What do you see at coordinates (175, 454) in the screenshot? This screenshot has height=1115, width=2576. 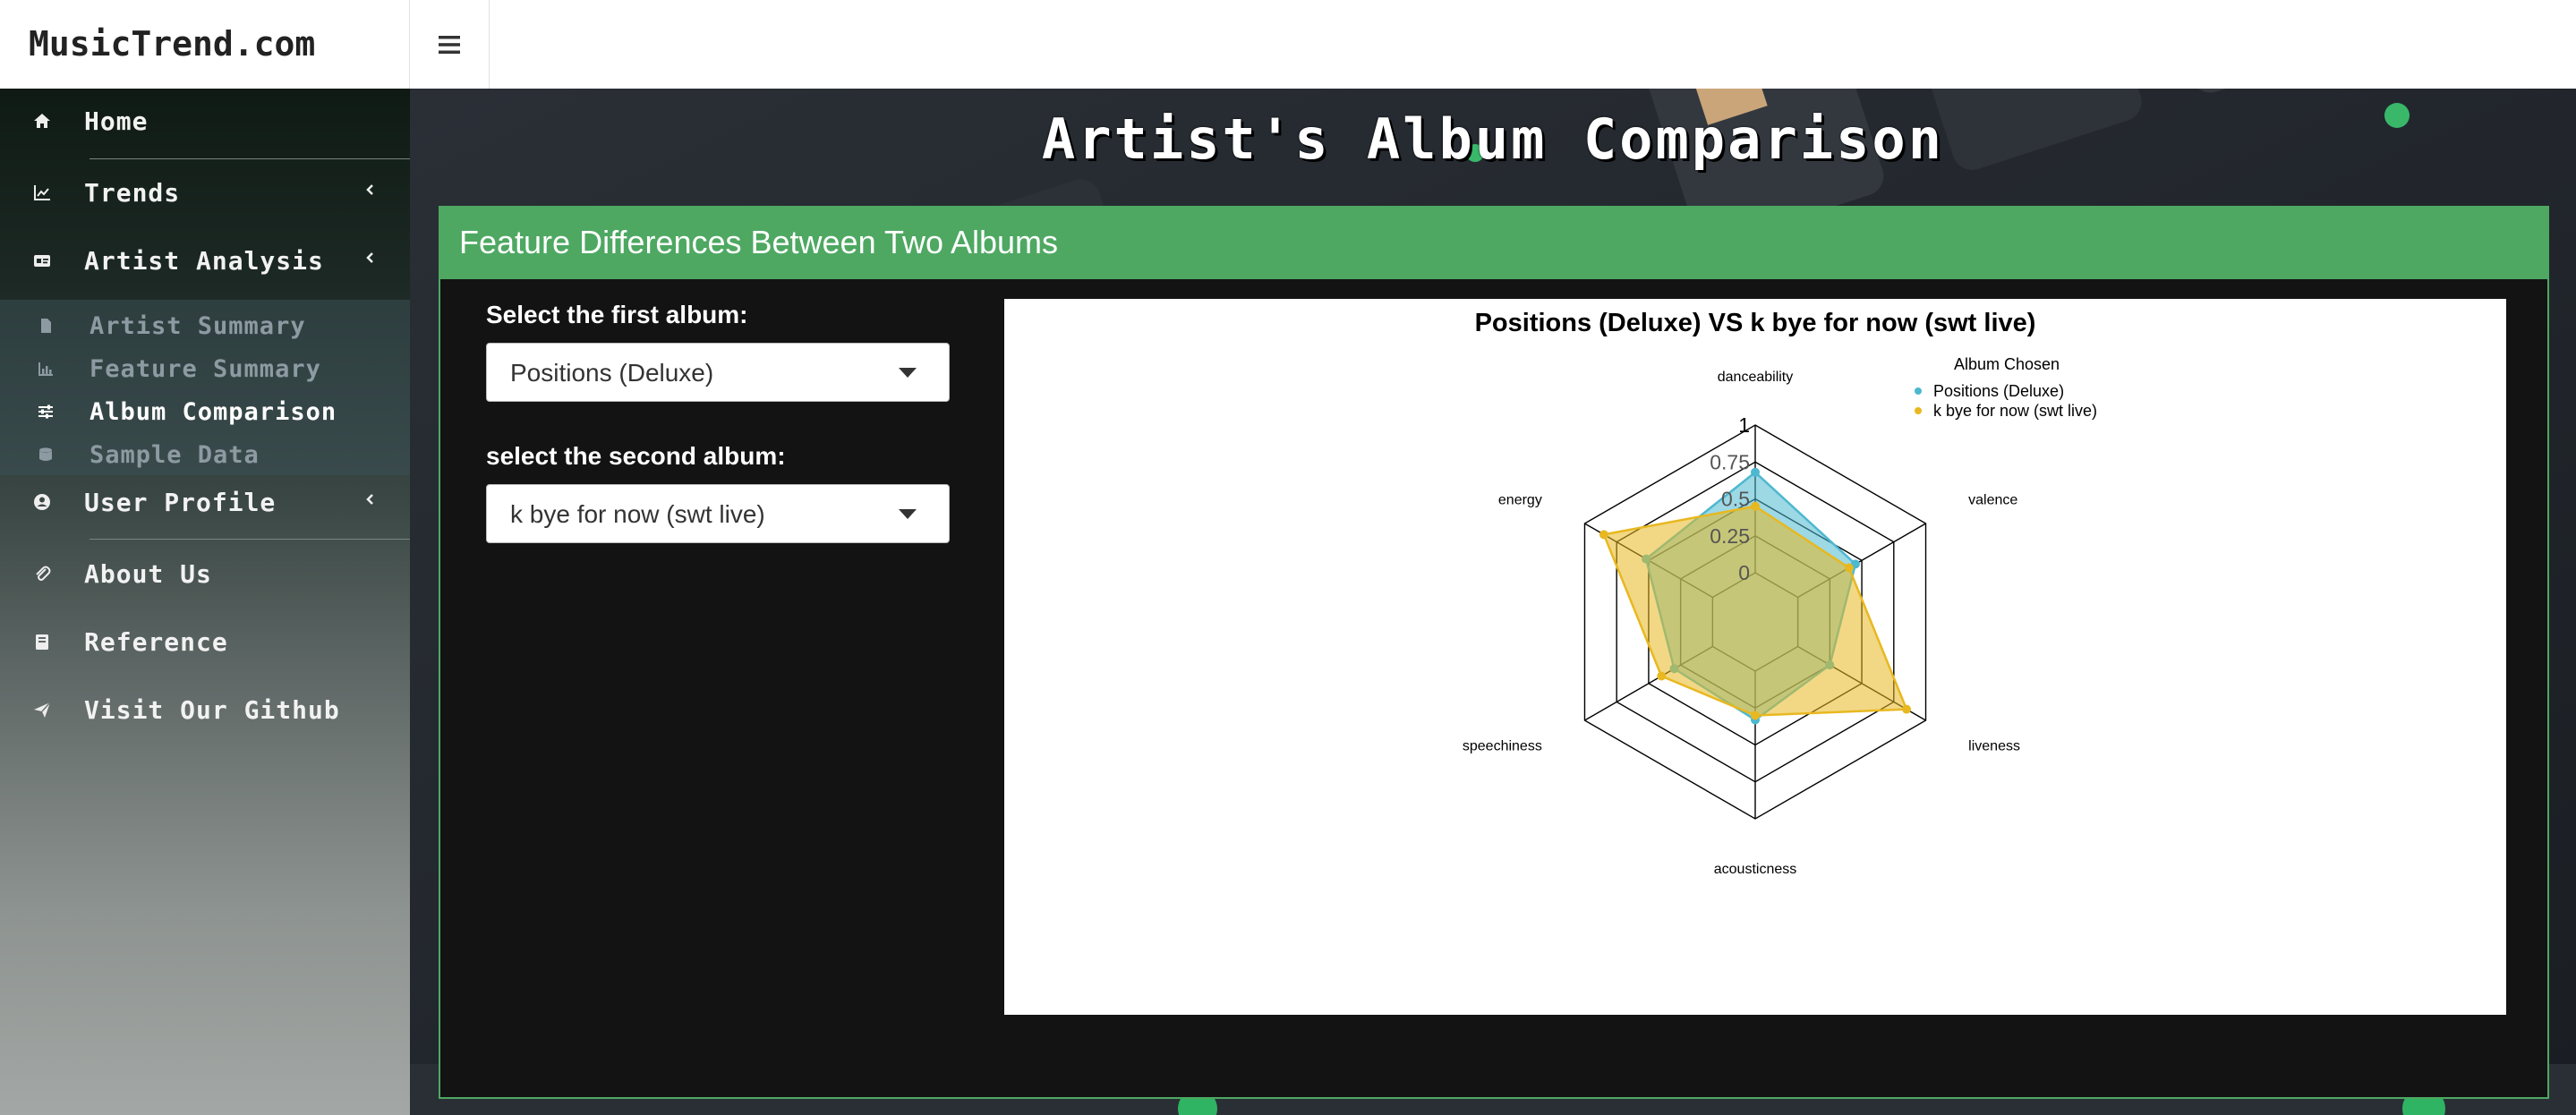 I see `sidebar-subitem-label: Sample Data` at bounding box center [175, 454].